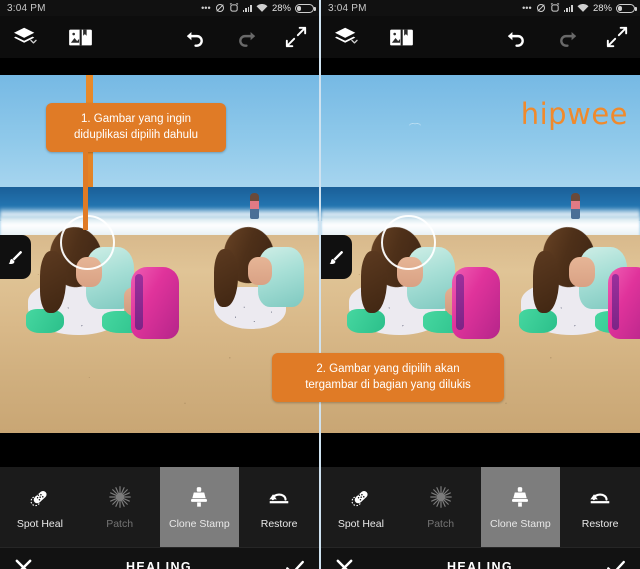 The width and height of the screenshot is (640, 569). I want to click on callout-1-line1: 1. Gambar yang ingin, so click(136, 119).